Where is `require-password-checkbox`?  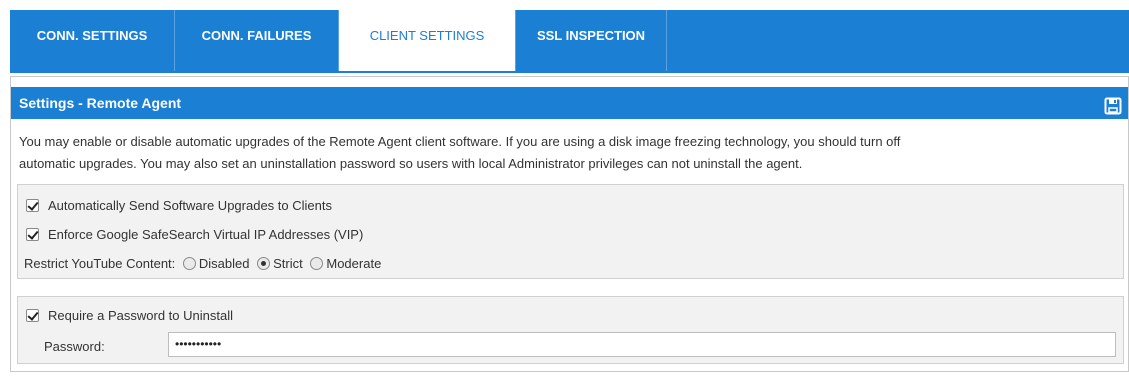
require-password-checkbox is located at coordinates (32, 315).